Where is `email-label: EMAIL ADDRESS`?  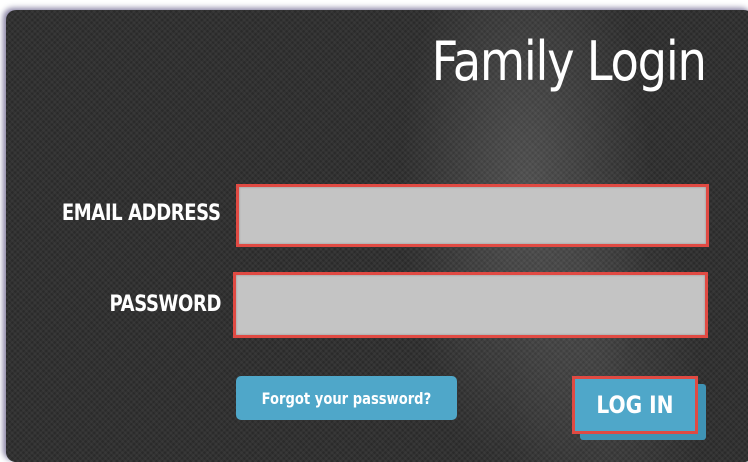 email-label: EMAIL ADDRESS is located at coordinates (141, 213).